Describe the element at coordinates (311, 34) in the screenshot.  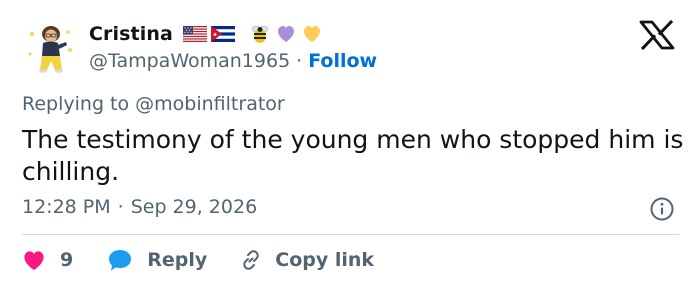
I see `yellow-heart-icon` at that location.